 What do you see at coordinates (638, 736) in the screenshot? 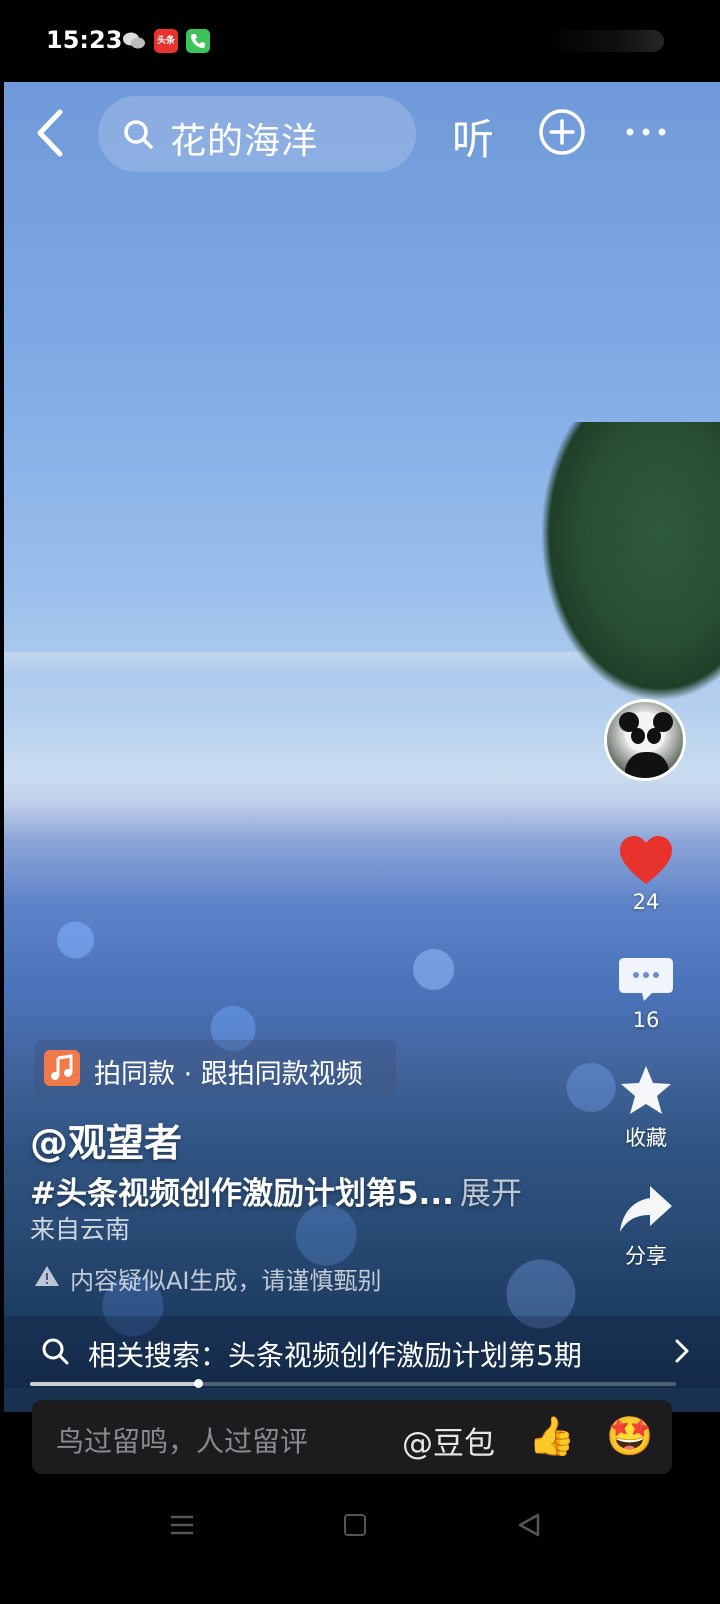
I see `panda-eye-left` at bounding box center [638, 736].